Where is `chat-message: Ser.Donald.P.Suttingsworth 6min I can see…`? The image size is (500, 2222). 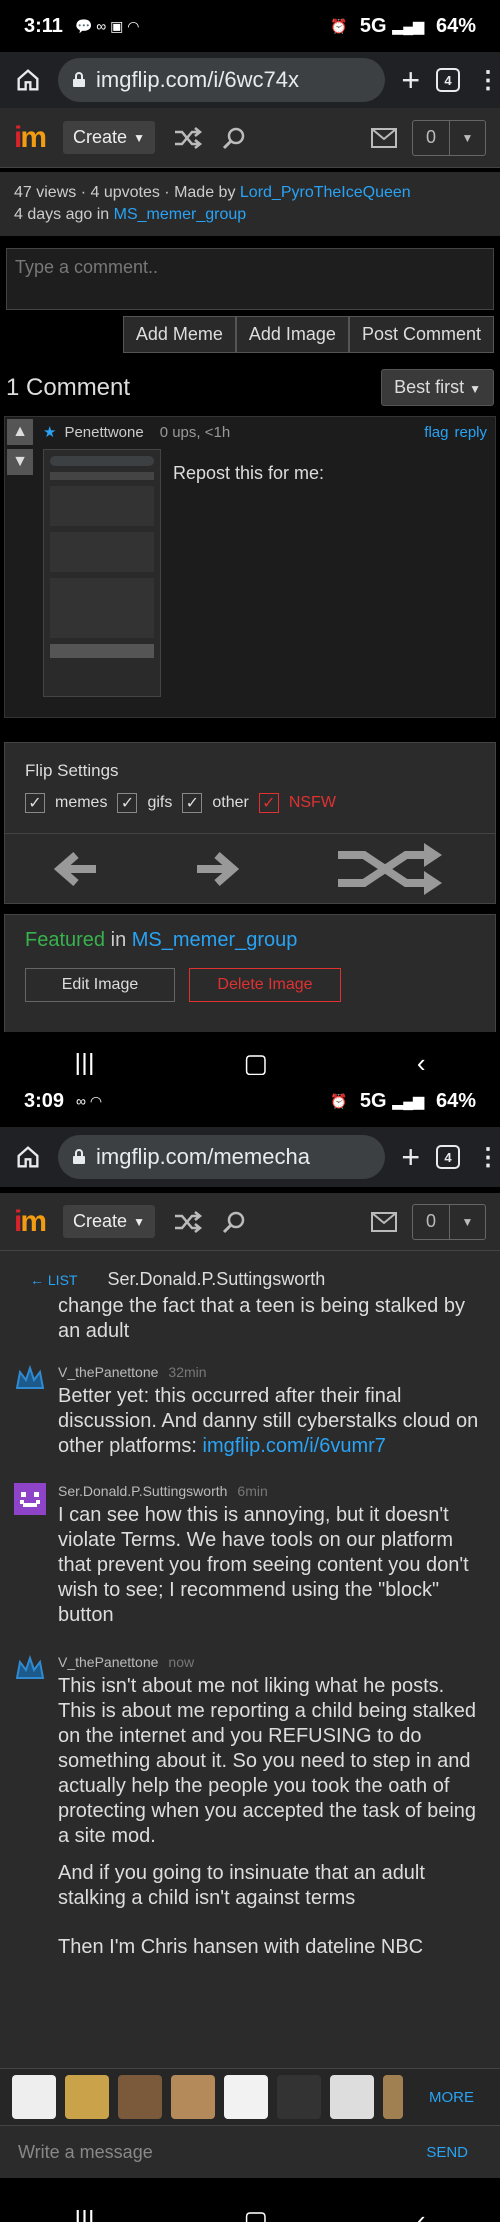
chat-message: Ser.Donald.P.Suttingsworth 6min I can see… is located at coordinates (250, 1555).